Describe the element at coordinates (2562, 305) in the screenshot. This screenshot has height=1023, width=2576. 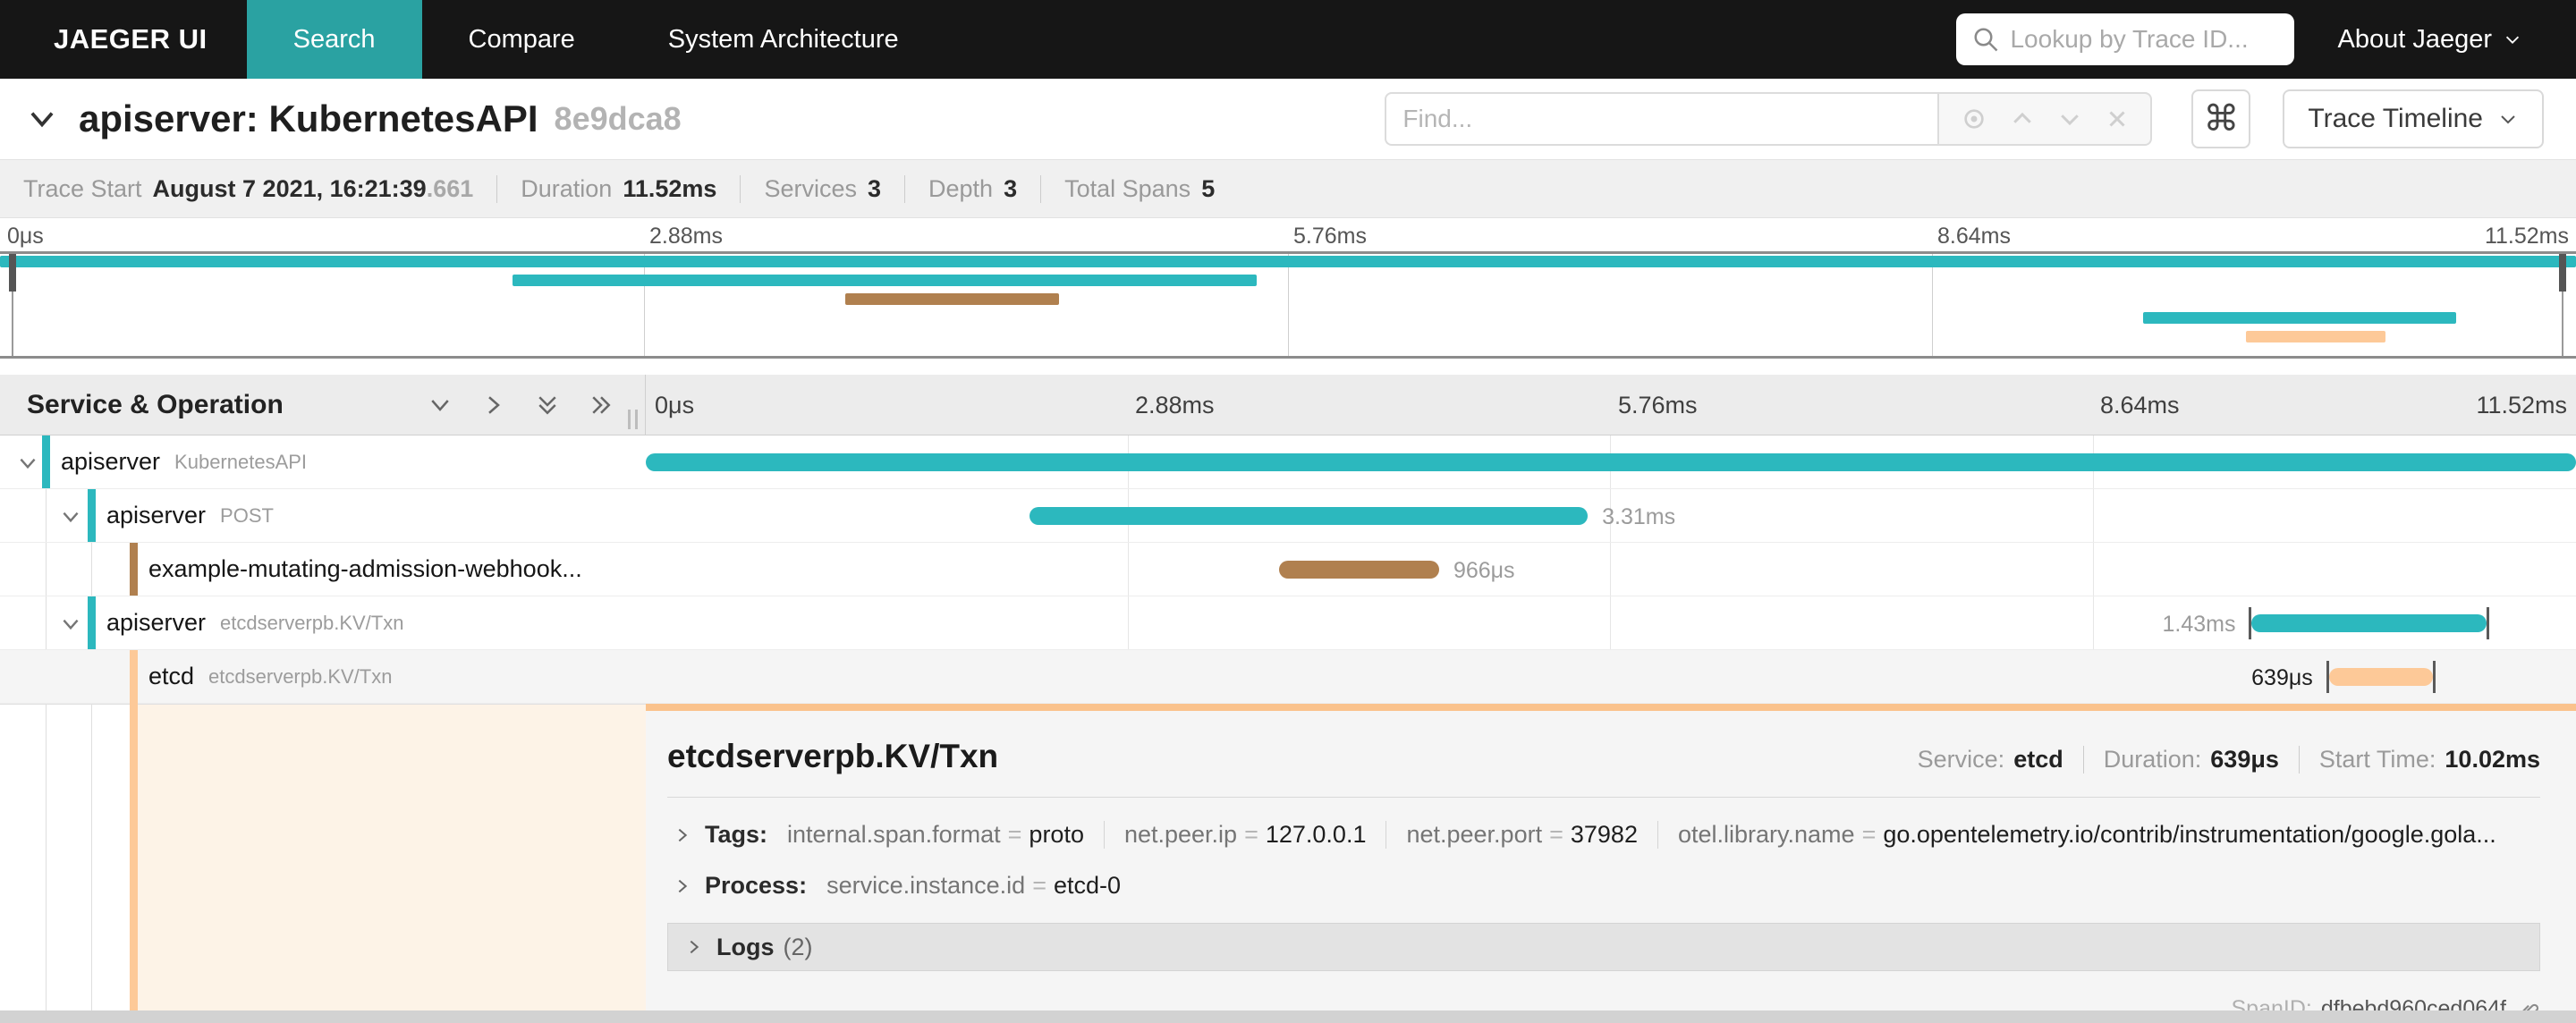
I see `minimap-right-scrubber` at that location.